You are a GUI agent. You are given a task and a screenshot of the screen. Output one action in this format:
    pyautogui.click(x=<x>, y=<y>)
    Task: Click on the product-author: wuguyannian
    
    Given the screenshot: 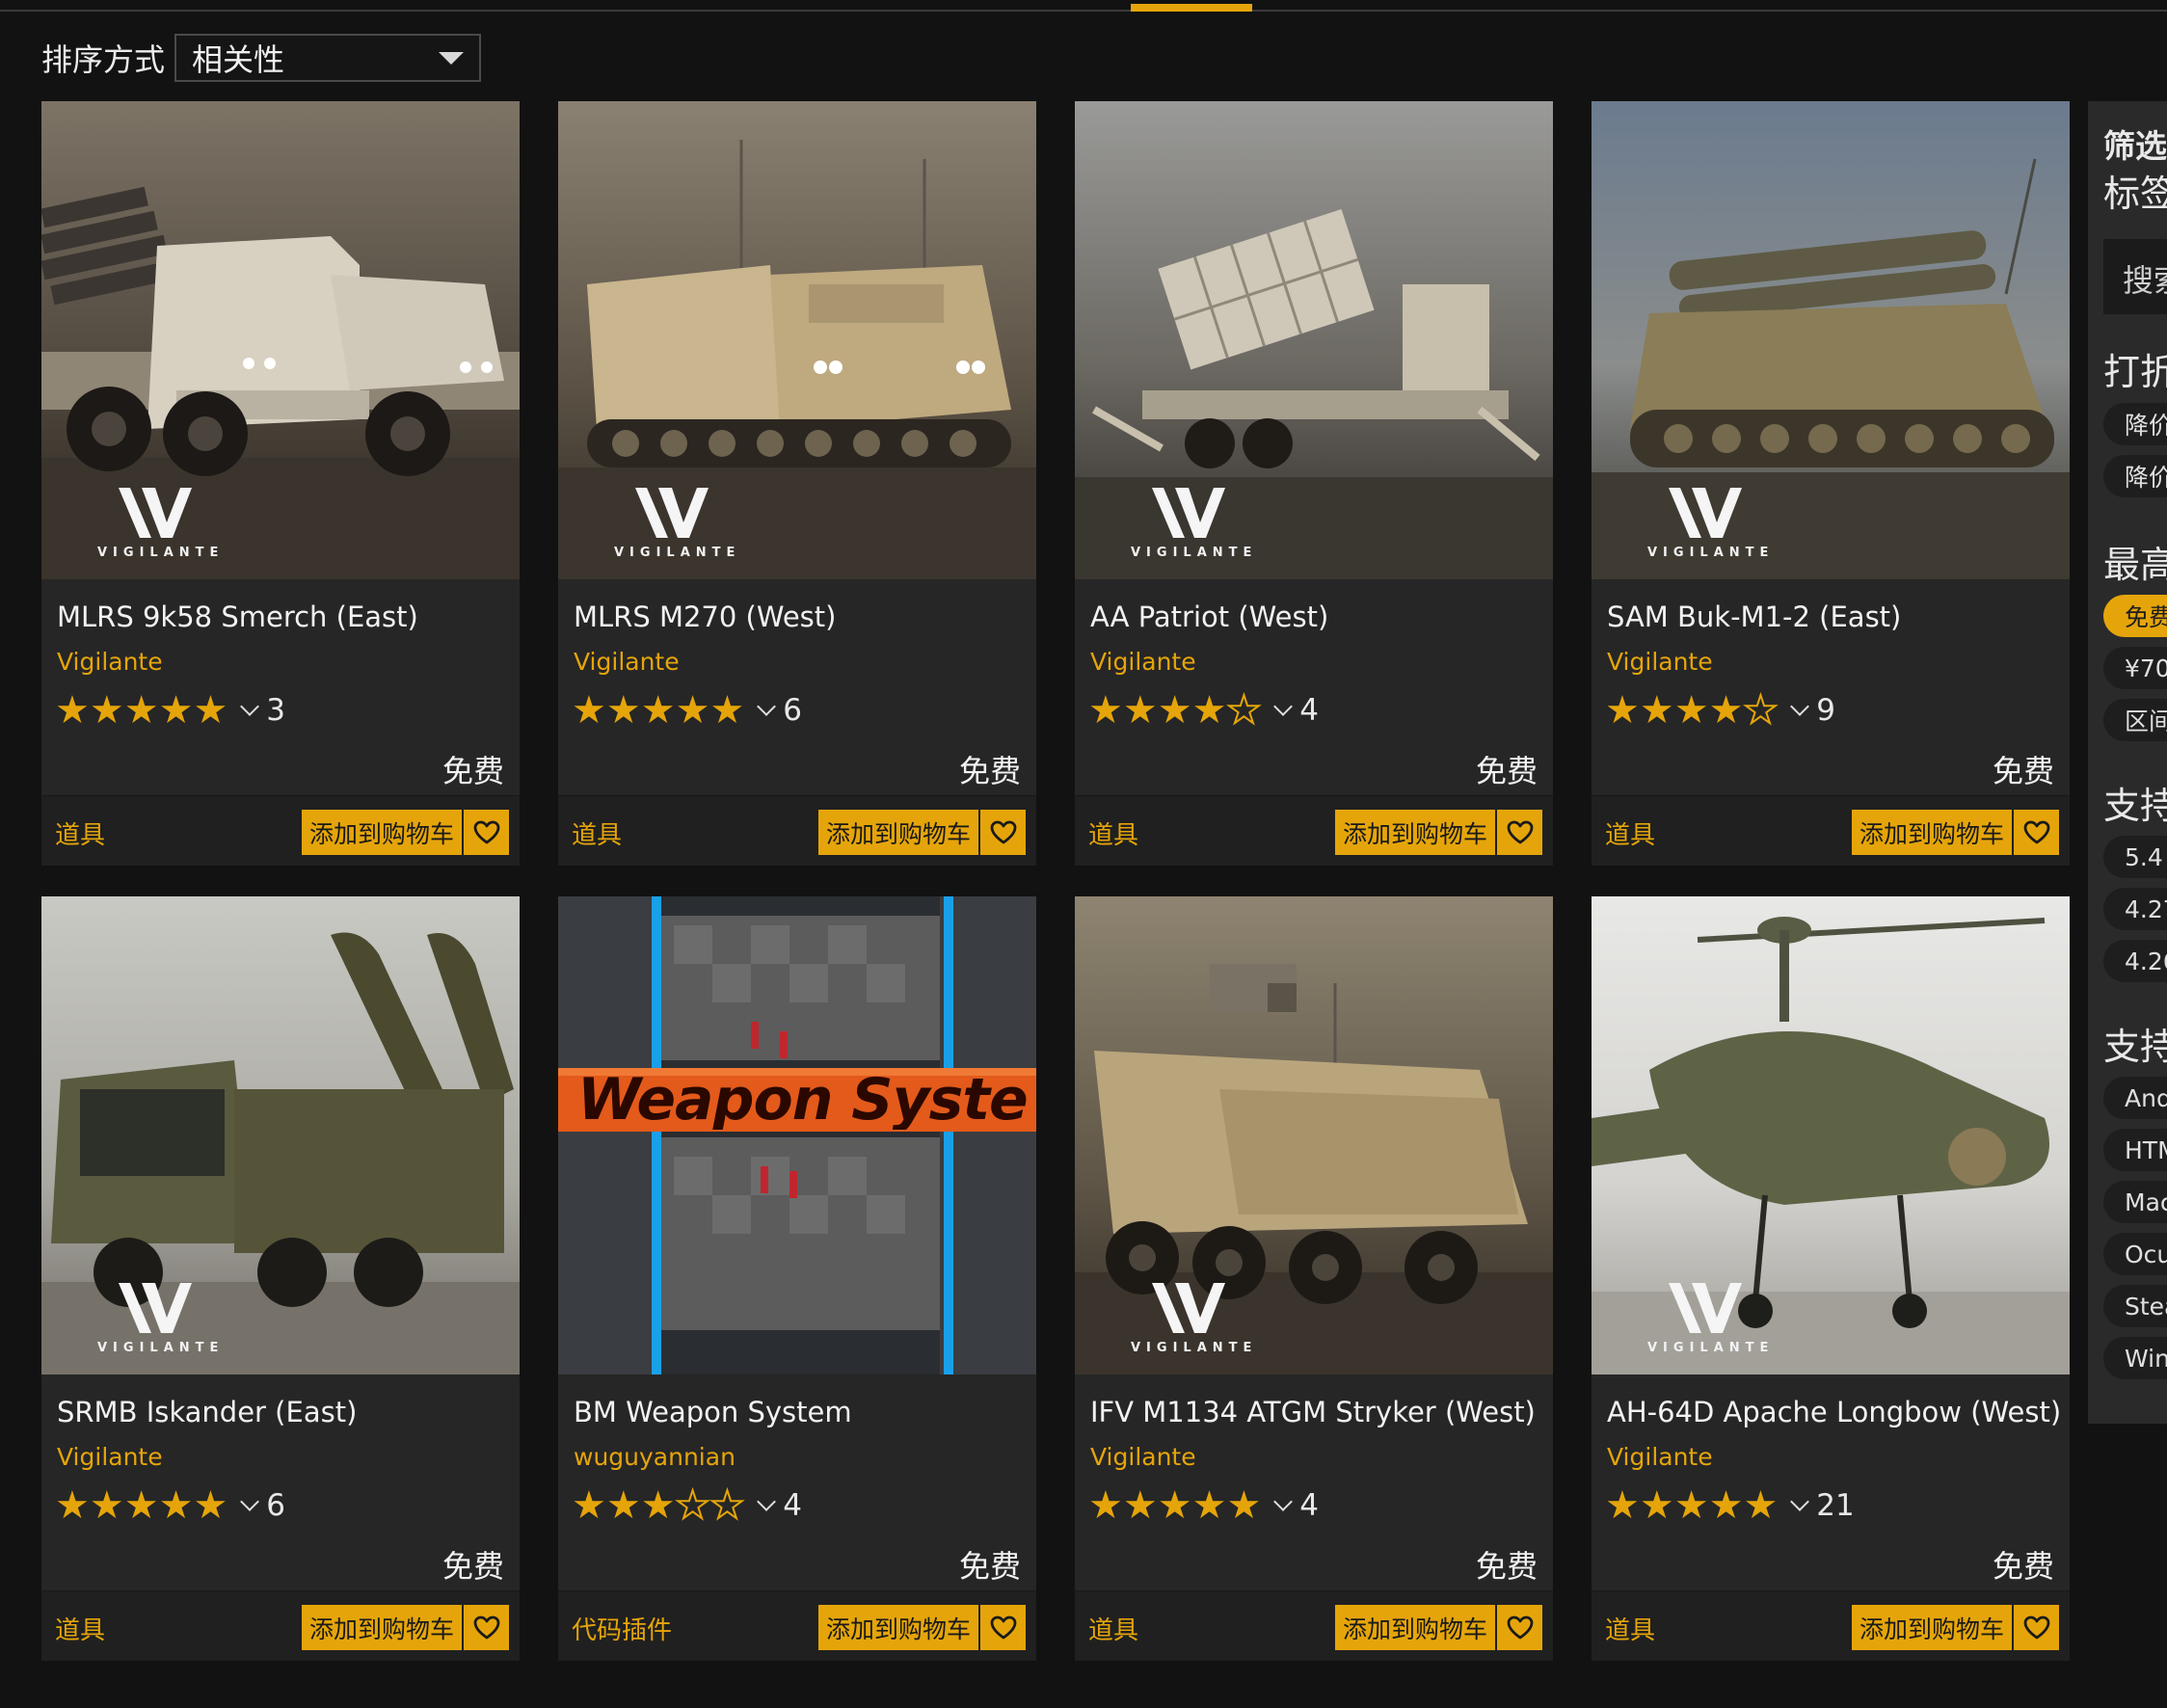 What is the action you would take?
    pyautogui.click(x=655, y=1457)
    